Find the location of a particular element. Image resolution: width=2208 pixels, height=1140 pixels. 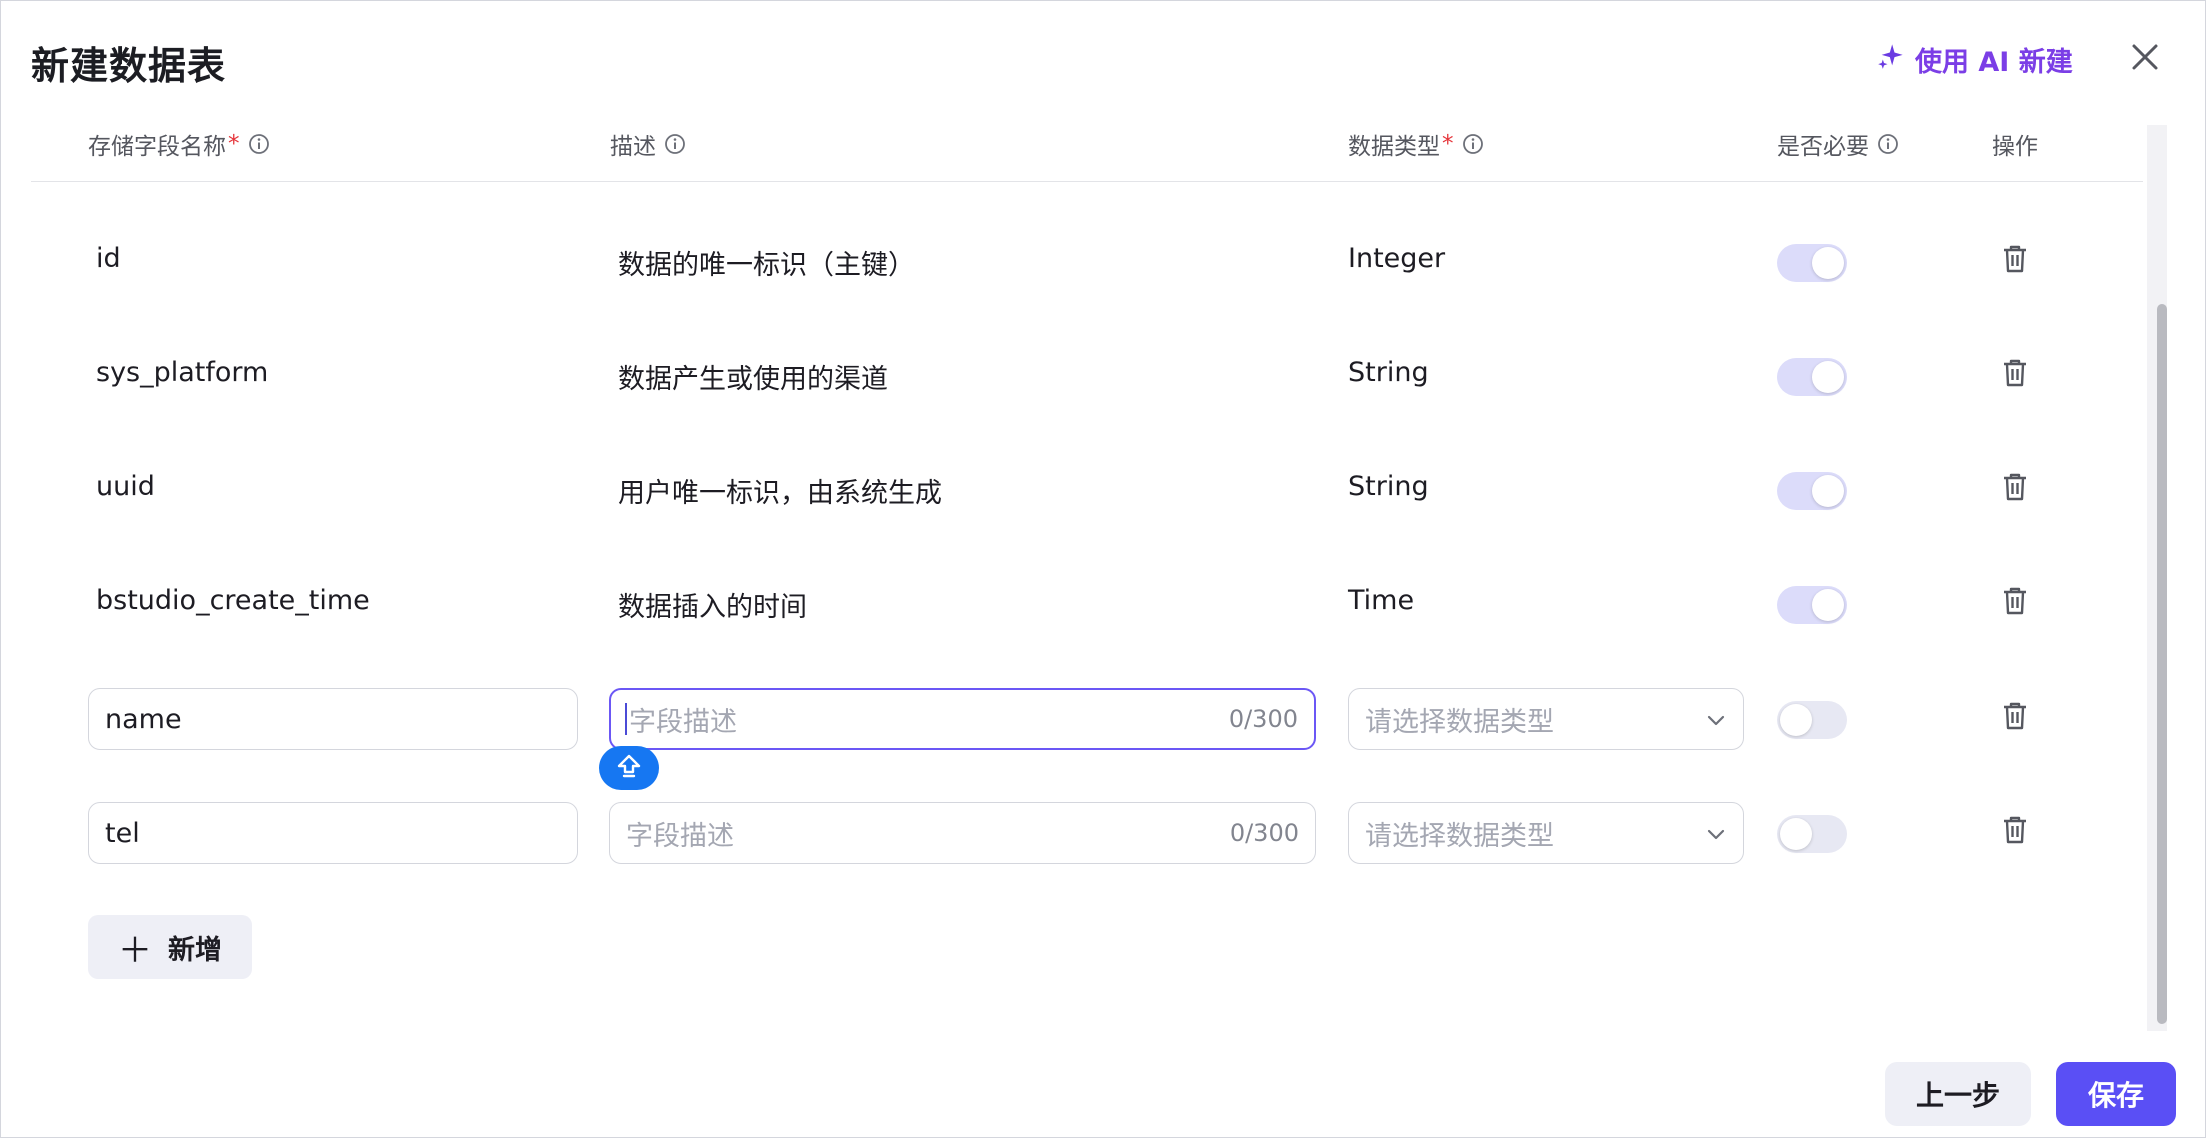

column-header-required-label: 是否必要 is located at coordinates (1823, 147).